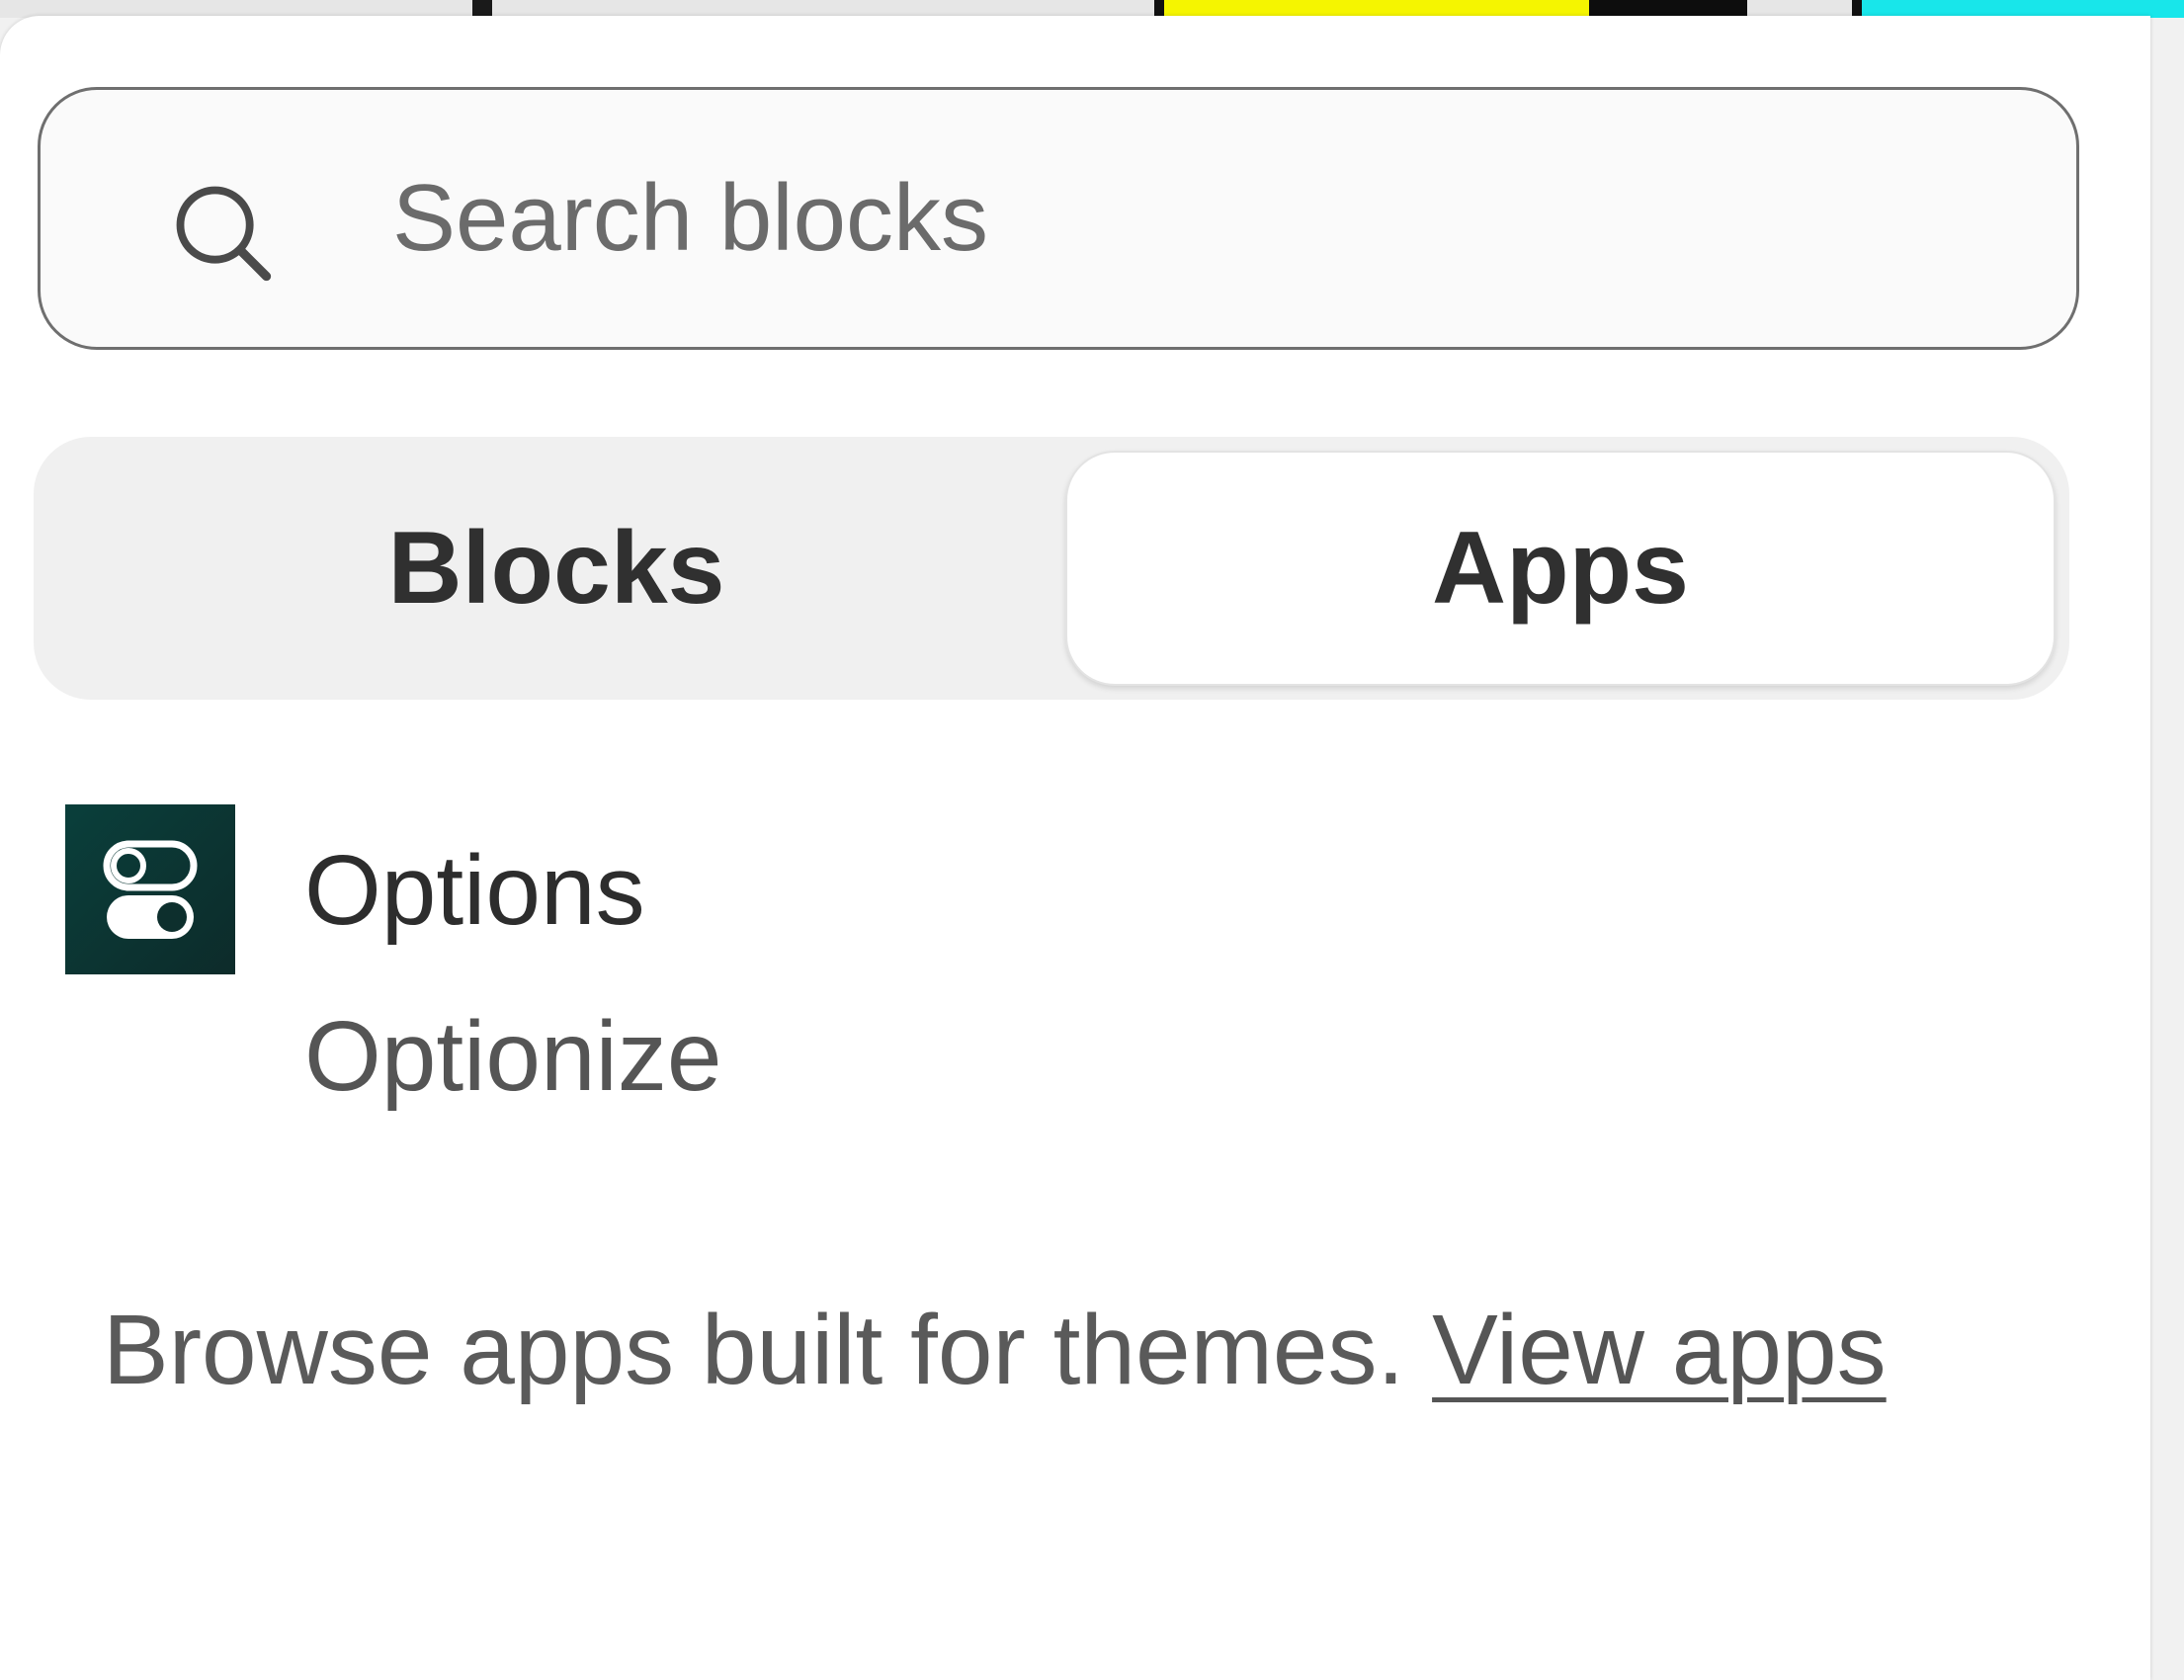  Describe the element at coordinates (1183, 218) in the screenshot. I see `search-input` at that location.